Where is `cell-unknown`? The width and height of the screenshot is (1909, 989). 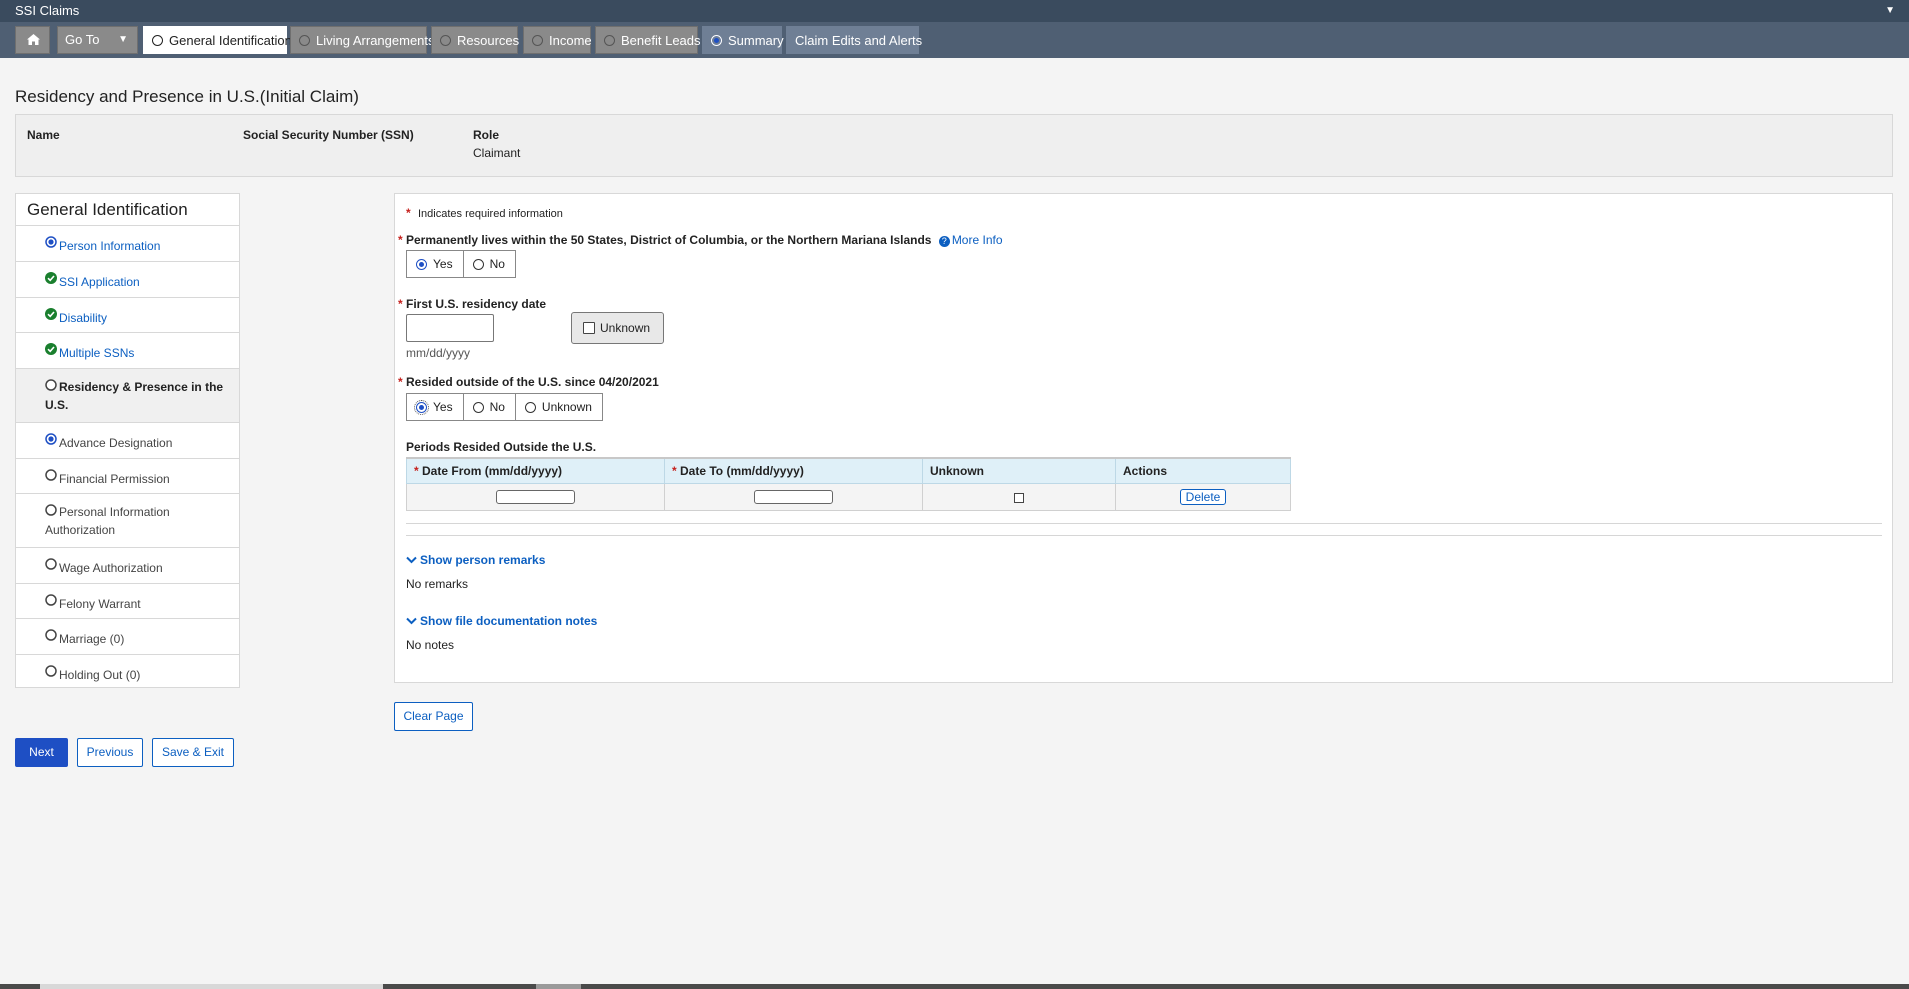
cell-unknown is located at coordinates (1019, 497).